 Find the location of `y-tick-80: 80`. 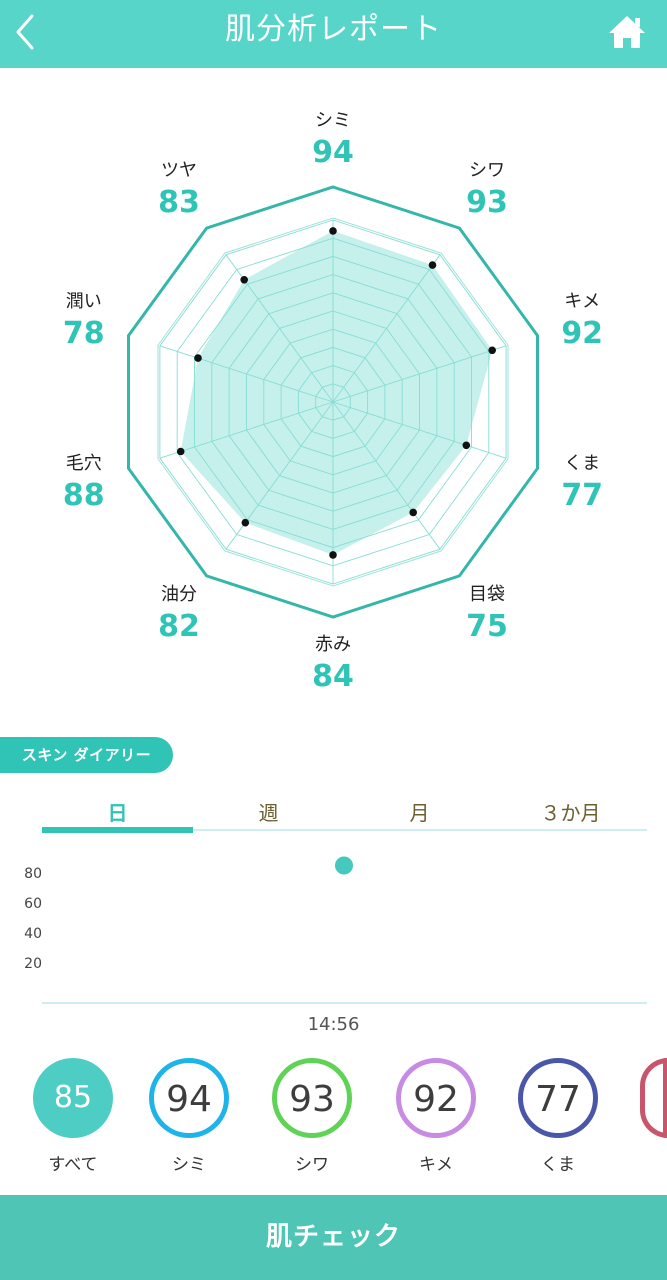

y-tick-80: 80 is located at coordinates (33, 874).